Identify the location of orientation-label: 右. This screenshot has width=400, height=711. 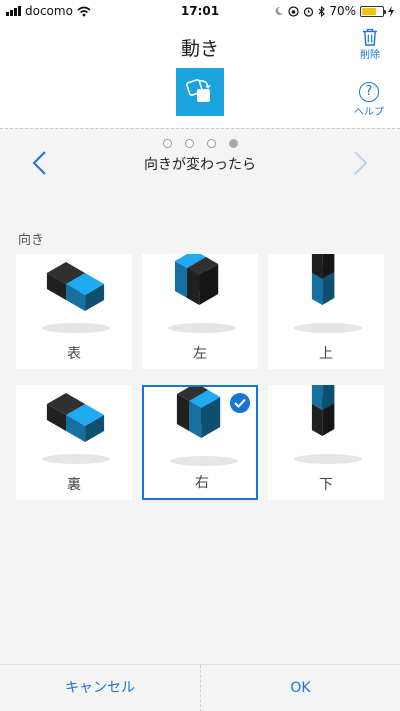
(202, 483).